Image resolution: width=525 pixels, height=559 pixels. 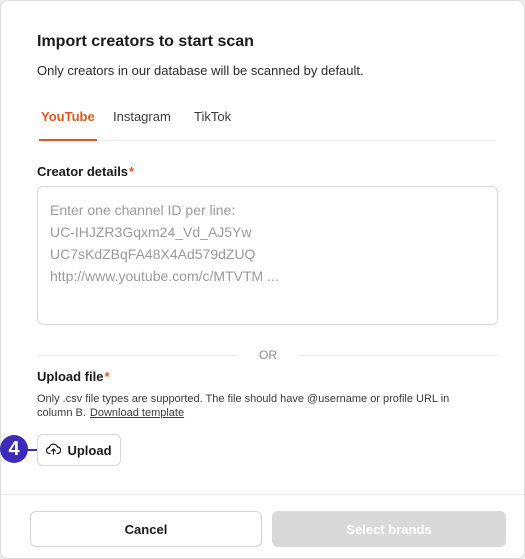 I want to click on creator-details-label: Creator details*, so click(x=85, y=171).